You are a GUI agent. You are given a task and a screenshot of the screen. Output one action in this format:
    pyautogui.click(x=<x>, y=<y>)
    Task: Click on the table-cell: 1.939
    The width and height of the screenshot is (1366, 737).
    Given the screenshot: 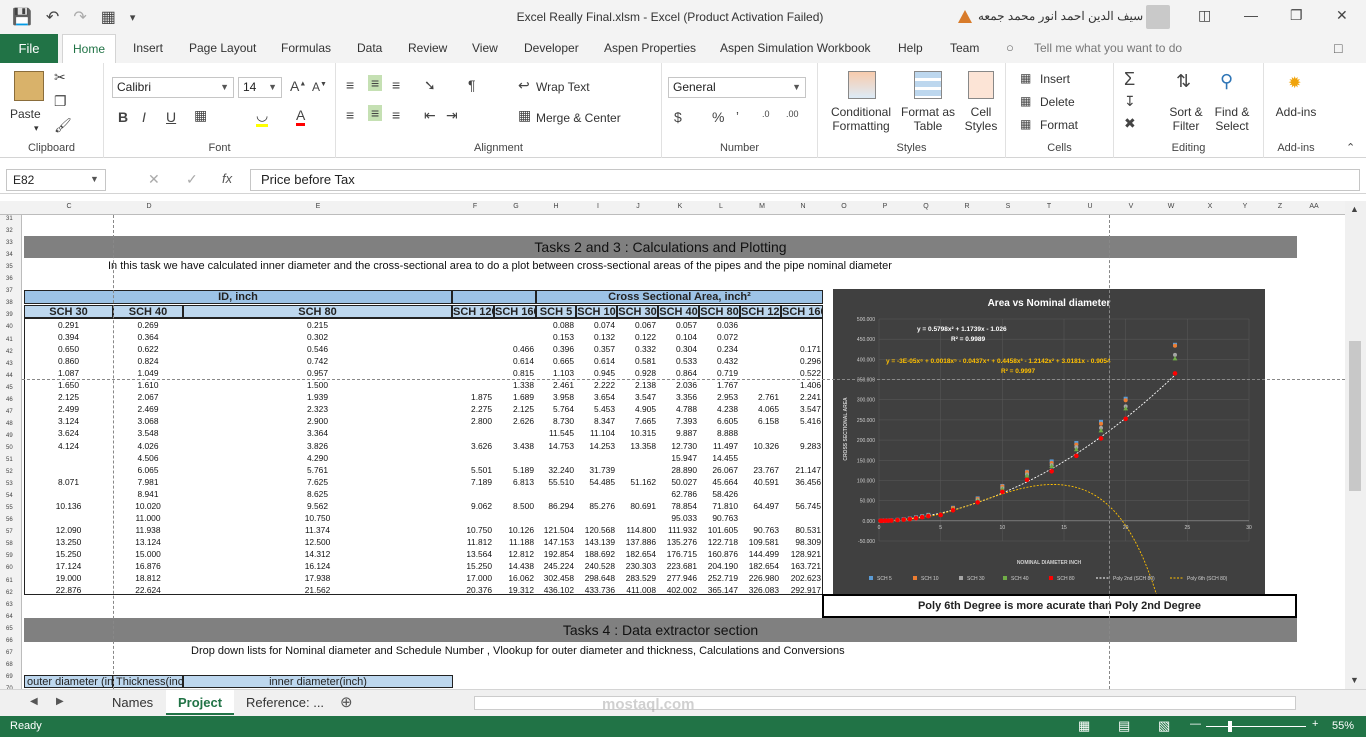 What is the action you would take?
    pyautogui.click(x=317, y=397)
    